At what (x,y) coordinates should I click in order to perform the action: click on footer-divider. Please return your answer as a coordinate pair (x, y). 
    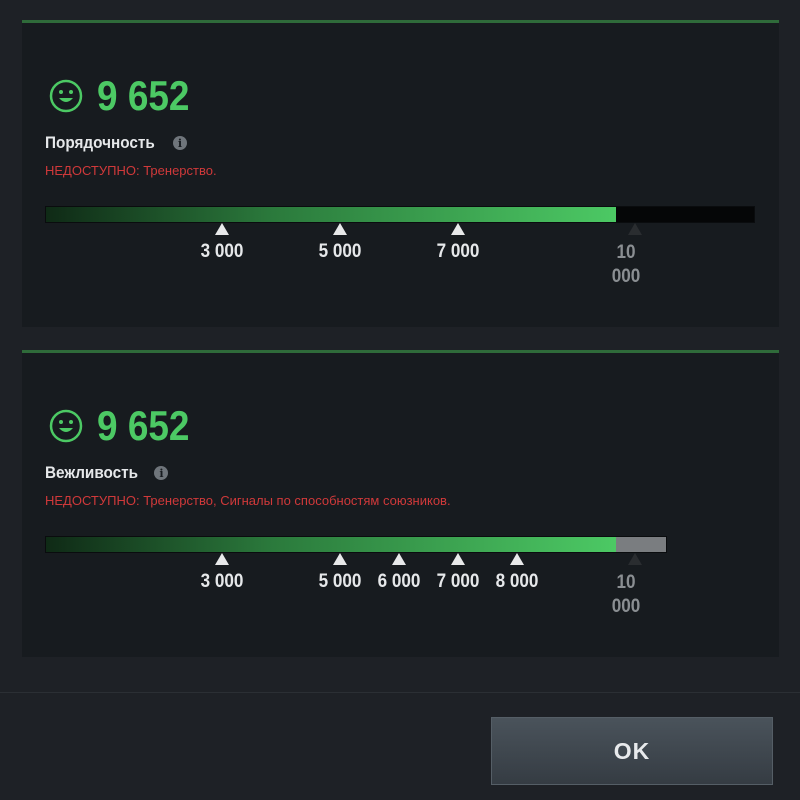
    Looking at the image, I should click on (400, 692).